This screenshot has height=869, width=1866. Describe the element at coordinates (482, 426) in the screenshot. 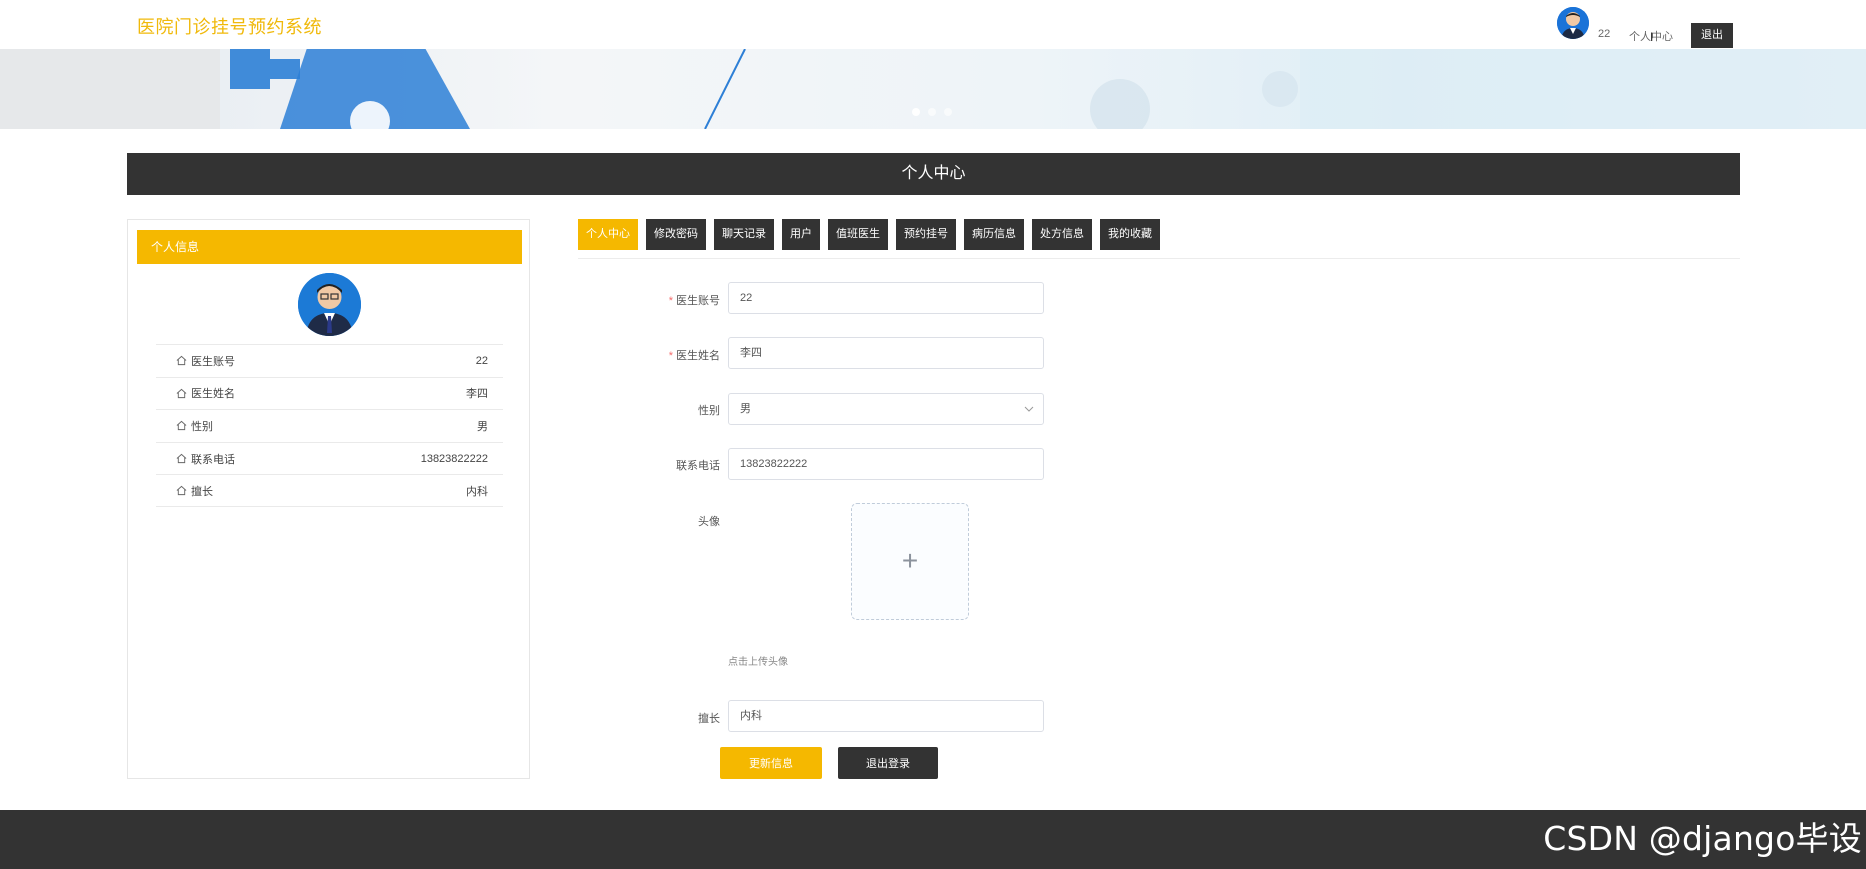

I see `info-value: 男` at that location.